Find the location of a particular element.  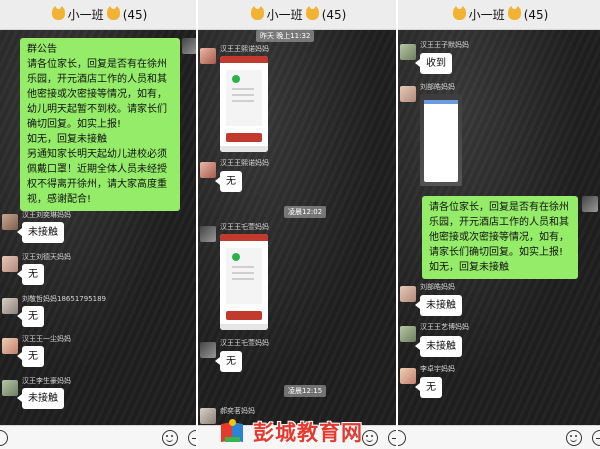

sender-name: 汉王李生豪妈妈 is located at coordinates (46, 381).